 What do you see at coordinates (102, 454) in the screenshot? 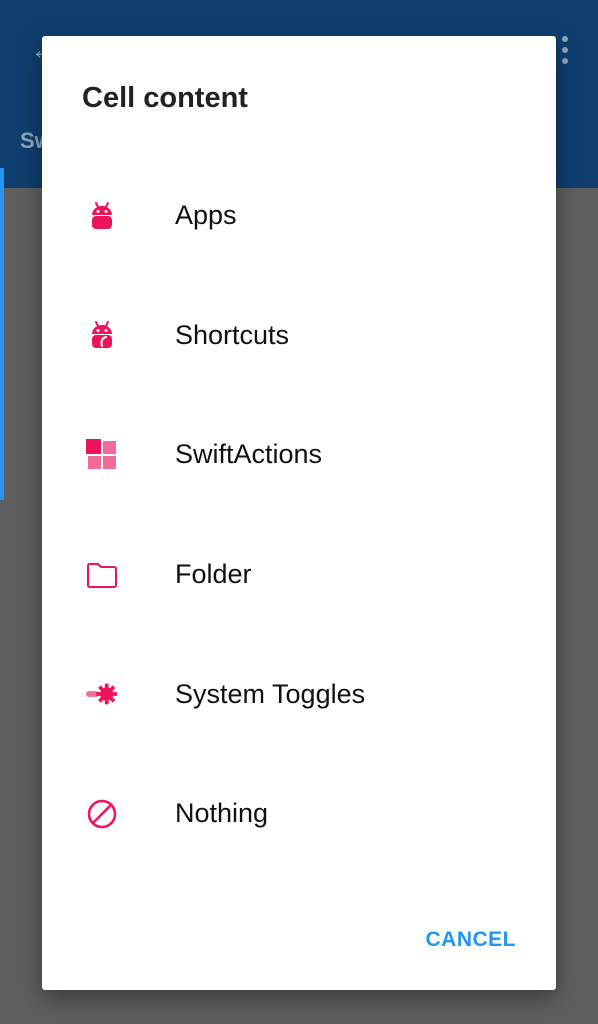
I see `swiftactions-icon` at bounding box center [102, 454].